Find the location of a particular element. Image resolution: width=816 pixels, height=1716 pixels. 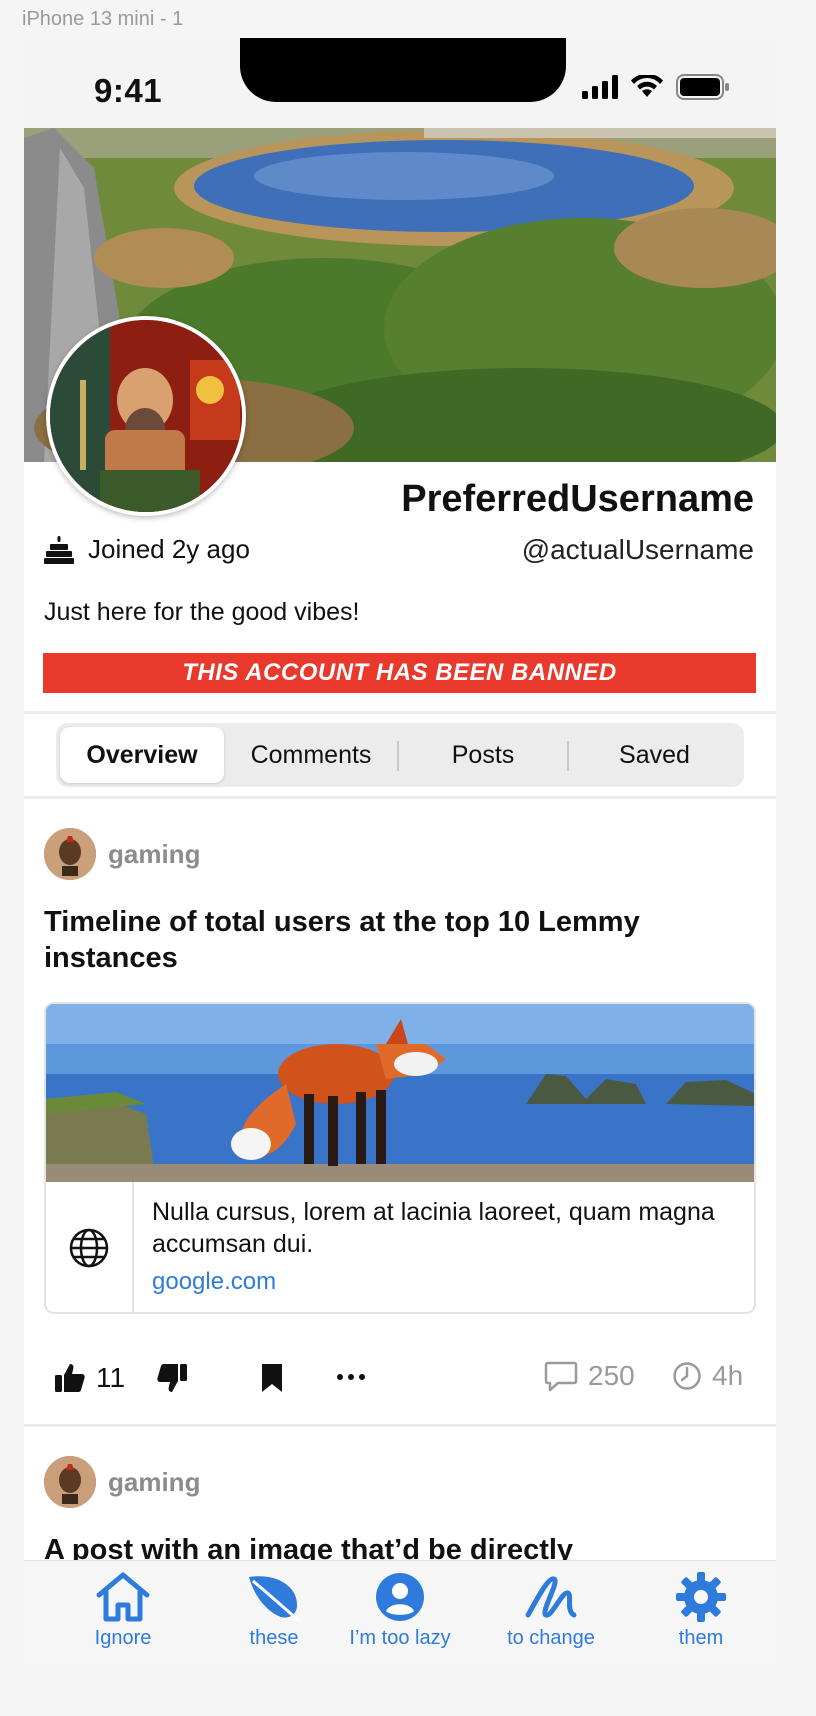

joined-info: Joined 2y ago is located at coordinates (147, 549).